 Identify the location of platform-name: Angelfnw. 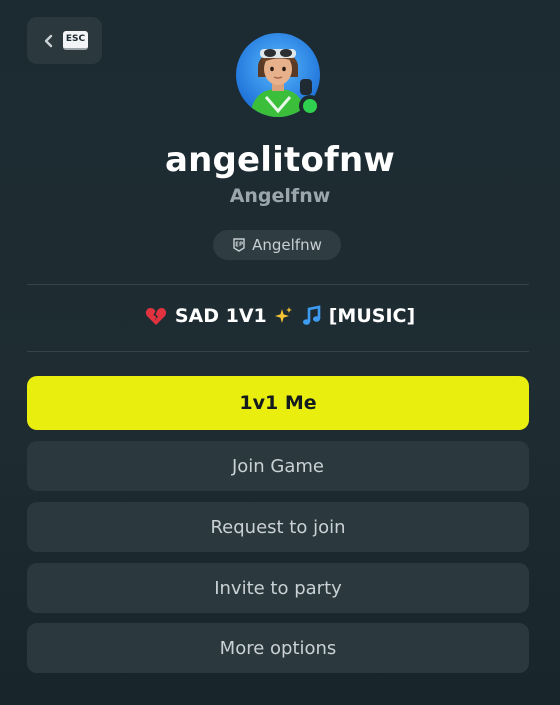
(287, 245).